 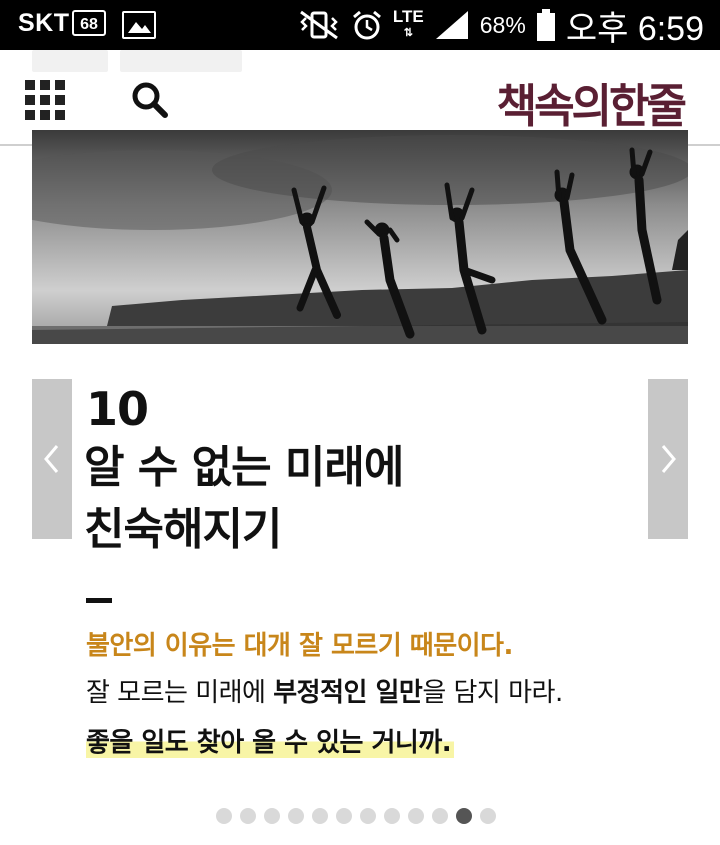 I want to click on next-slide-button, so click(x=668, y=459).